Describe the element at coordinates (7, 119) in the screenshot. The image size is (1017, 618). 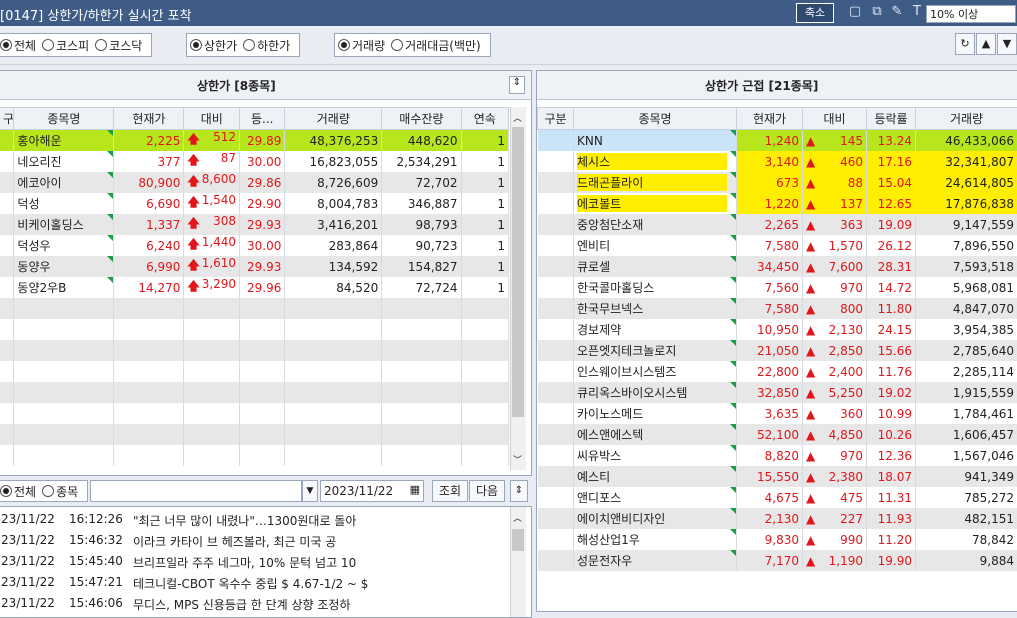
I see `left-column-header: 구분` at that location.